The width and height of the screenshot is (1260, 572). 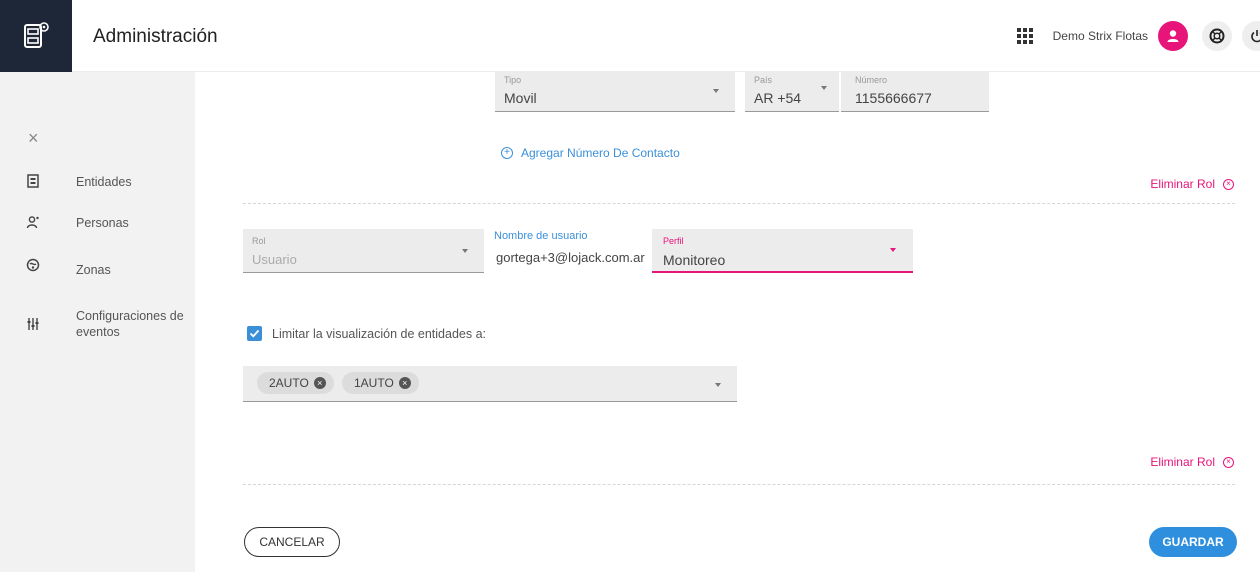 I want to click on numero-field: Número 1155666677, so click(x=915, y=92).